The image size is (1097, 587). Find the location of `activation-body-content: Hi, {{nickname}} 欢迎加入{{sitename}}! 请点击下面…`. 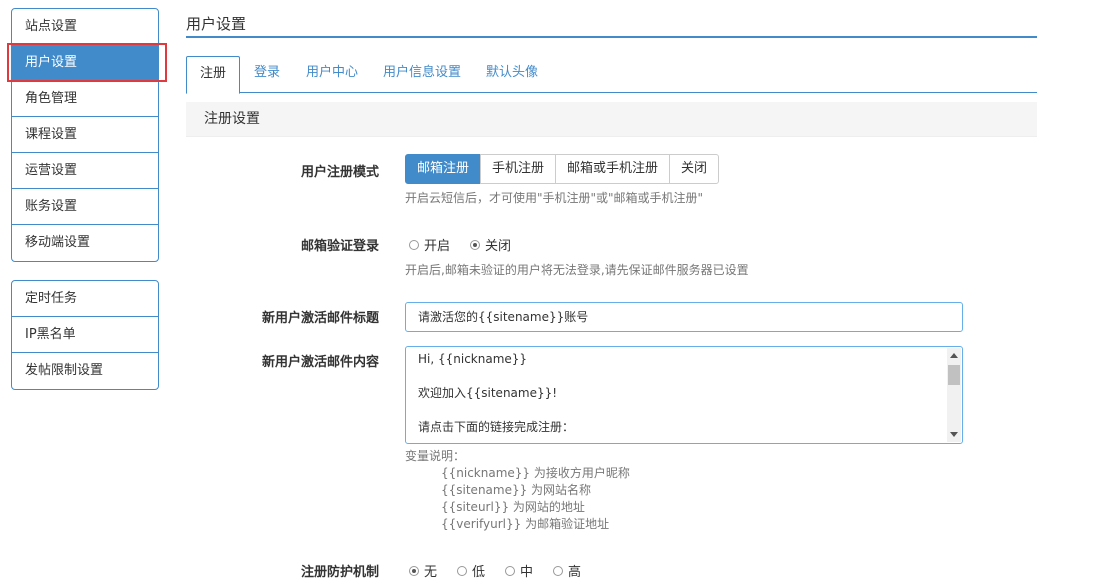

activation-body-content: Hi, {{nickname}} 欢迎加入{{sitename}}! 请点击下面… is located at coordinates (496, 393).